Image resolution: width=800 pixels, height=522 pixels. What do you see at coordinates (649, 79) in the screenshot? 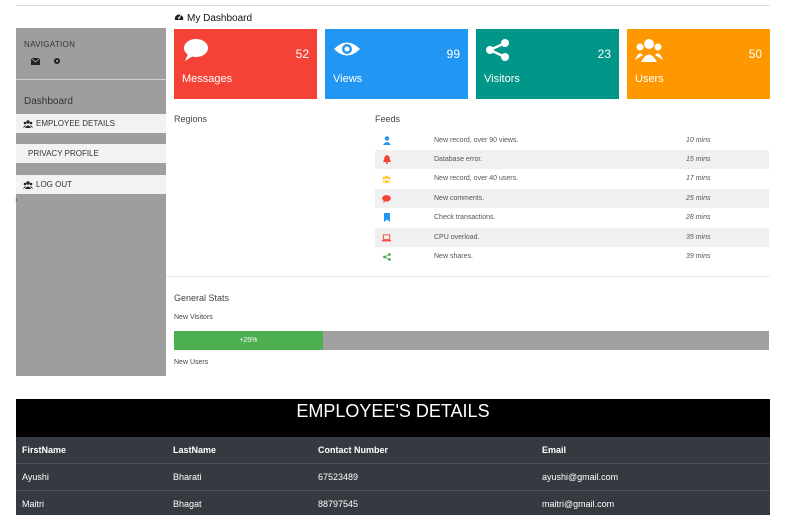
I see `card-label: Users` at bounding box center [649, 79].